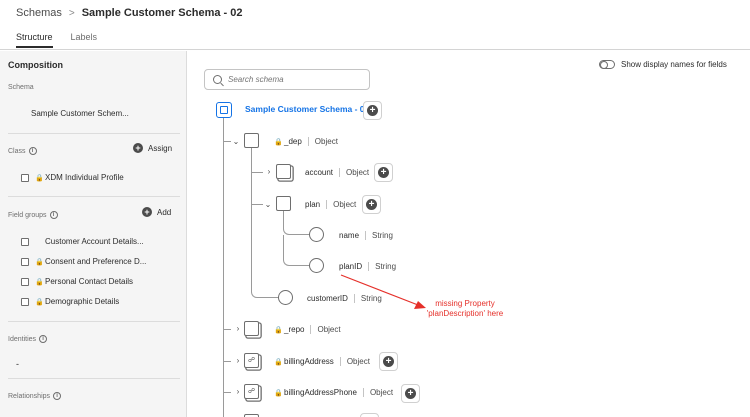 The width and height of the screenshot is (750, 417). Describe the element at coordinates (465, 313) in the screenshot. I see `annotation-line: 'planDescription' here` at that location.